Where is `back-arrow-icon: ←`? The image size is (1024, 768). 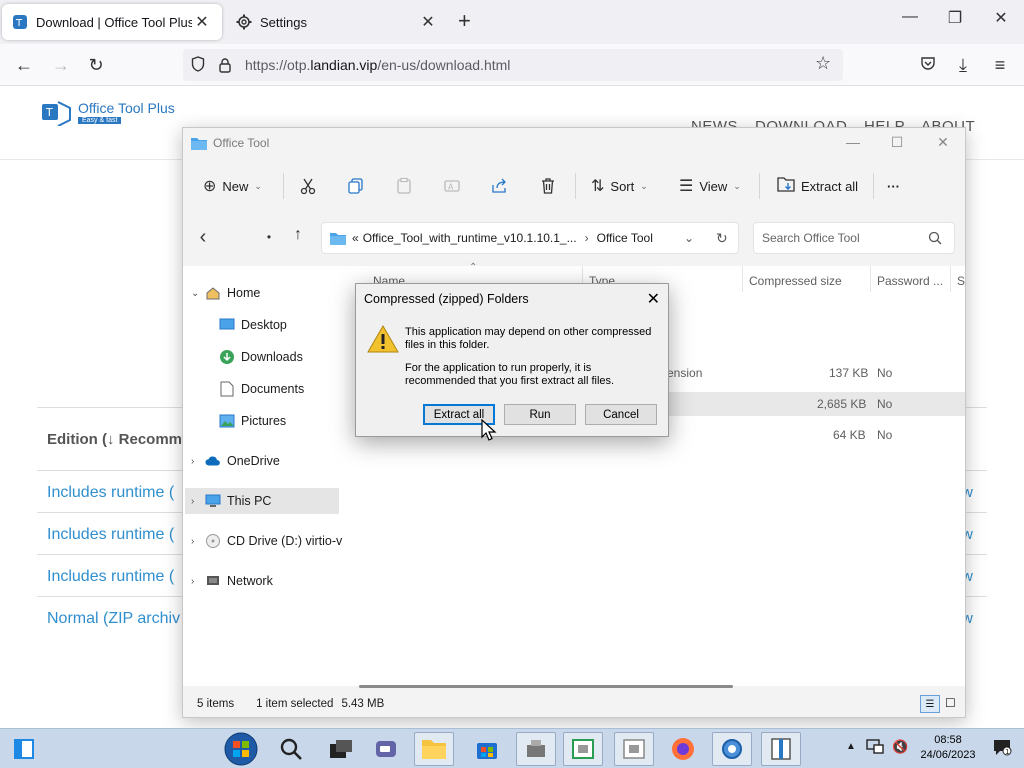
back-arrow-icon: ← is located at coordinates (24, 65).